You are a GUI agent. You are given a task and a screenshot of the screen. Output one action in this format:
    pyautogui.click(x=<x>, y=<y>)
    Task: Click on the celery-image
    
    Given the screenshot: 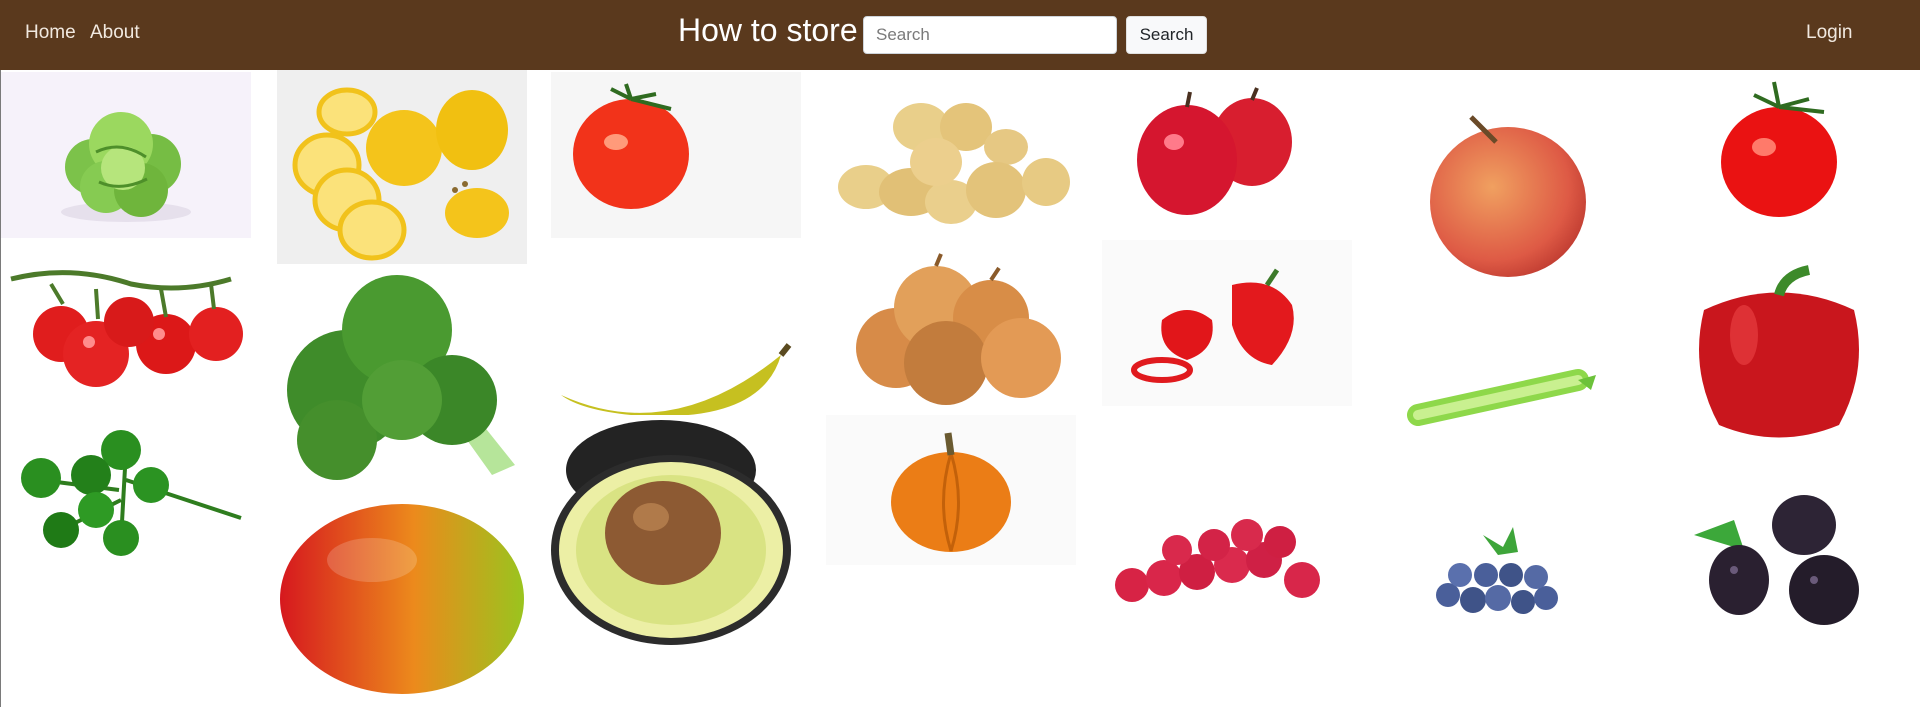 What is the action you would take?
    pyautogui.click(x=1503, y=395)
    